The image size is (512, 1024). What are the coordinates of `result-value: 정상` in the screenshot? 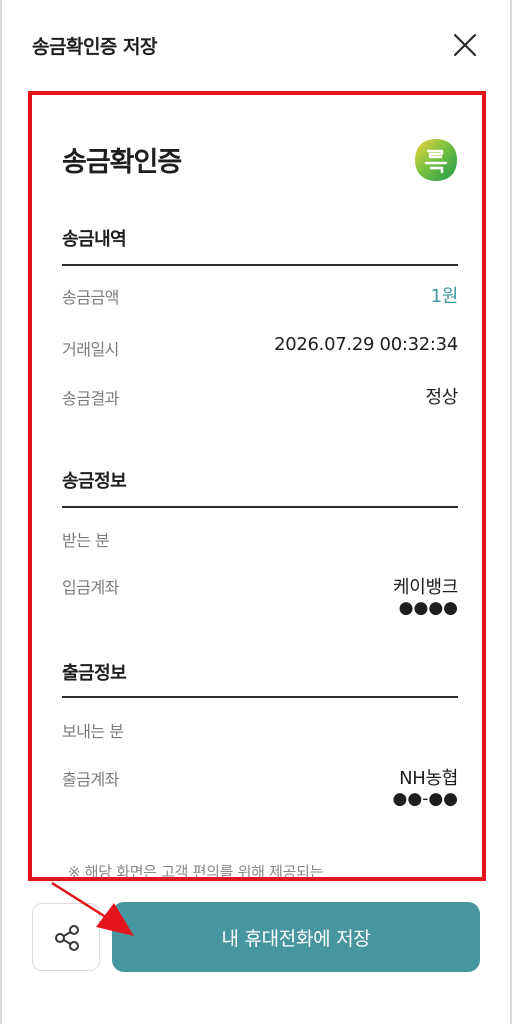 It's located at (441, 397).